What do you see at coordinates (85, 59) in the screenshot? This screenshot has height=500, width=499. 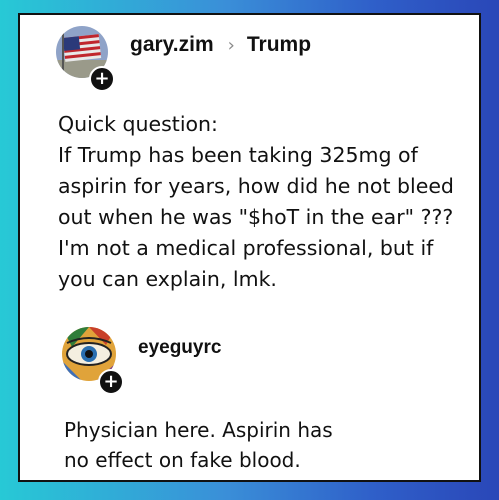 I see `author-avatar-container: +` at bounding box center [85, 59].